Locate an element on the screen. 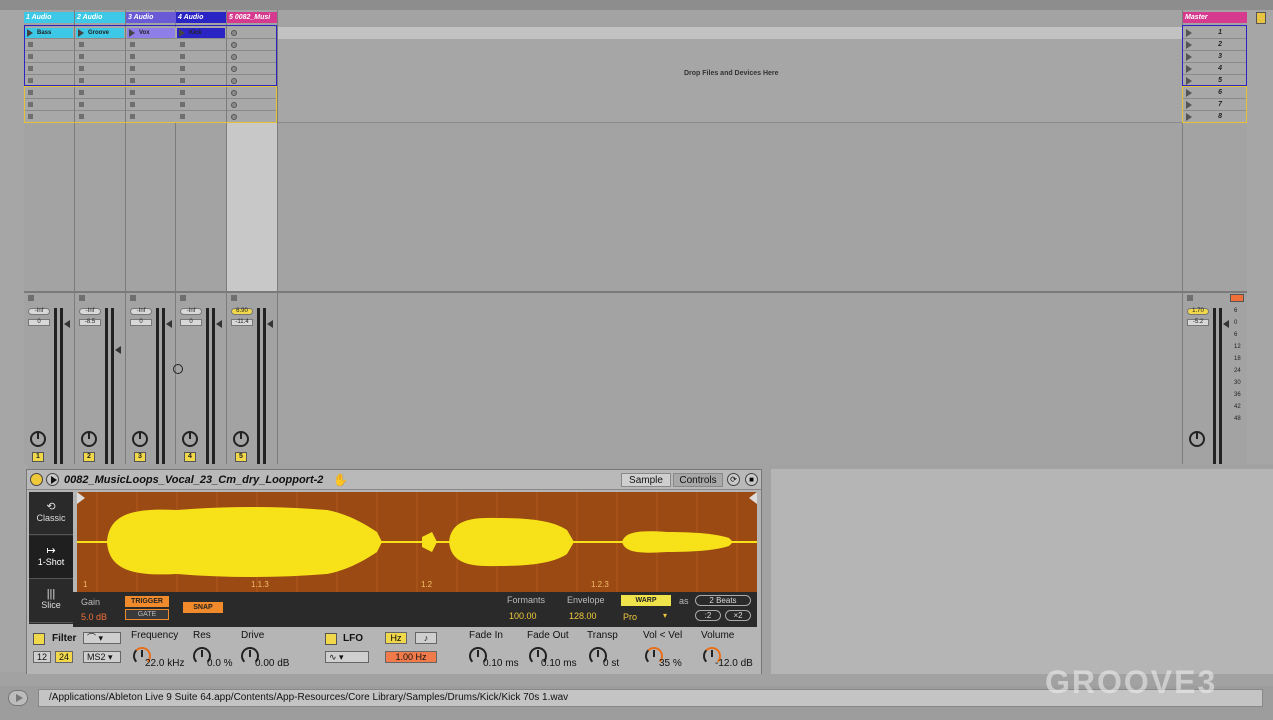 The width and height of the screenshot is (1273, 720). tab-sample: Sample is located at coordinates (646, 480).